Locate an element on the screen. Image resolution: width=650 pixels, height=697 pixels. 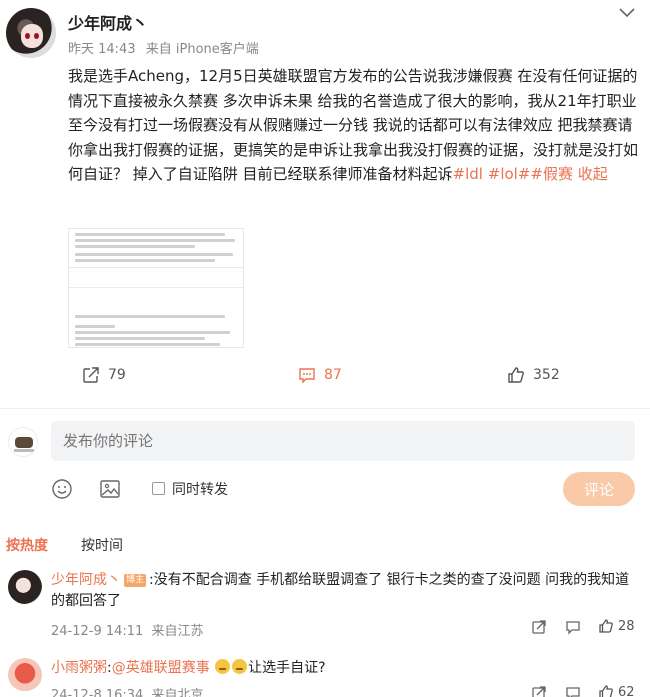
repost-button: 79 is located at coordinates (104, 375).